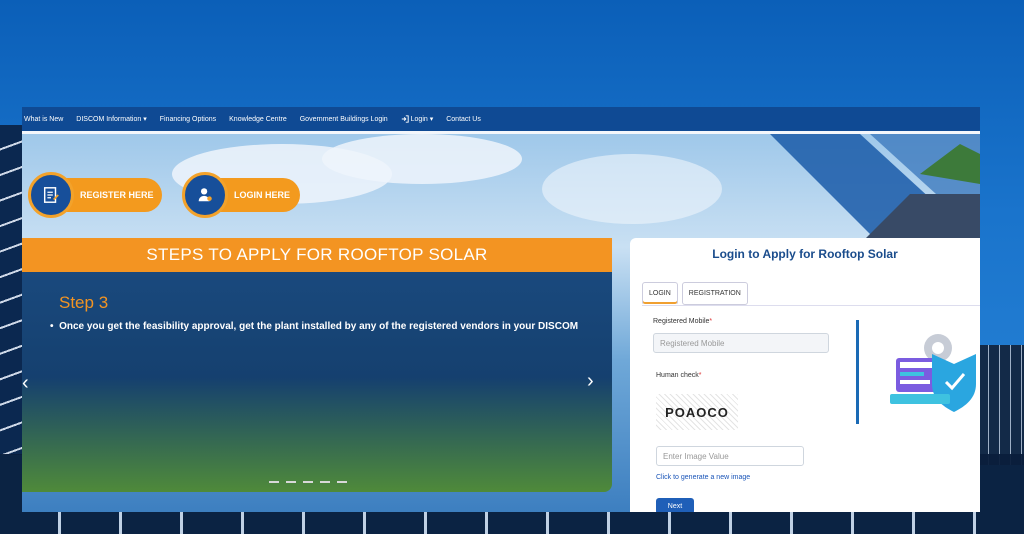  I want to click on nav-discom-information: DISCOM Information ▾, so click(111, 119).